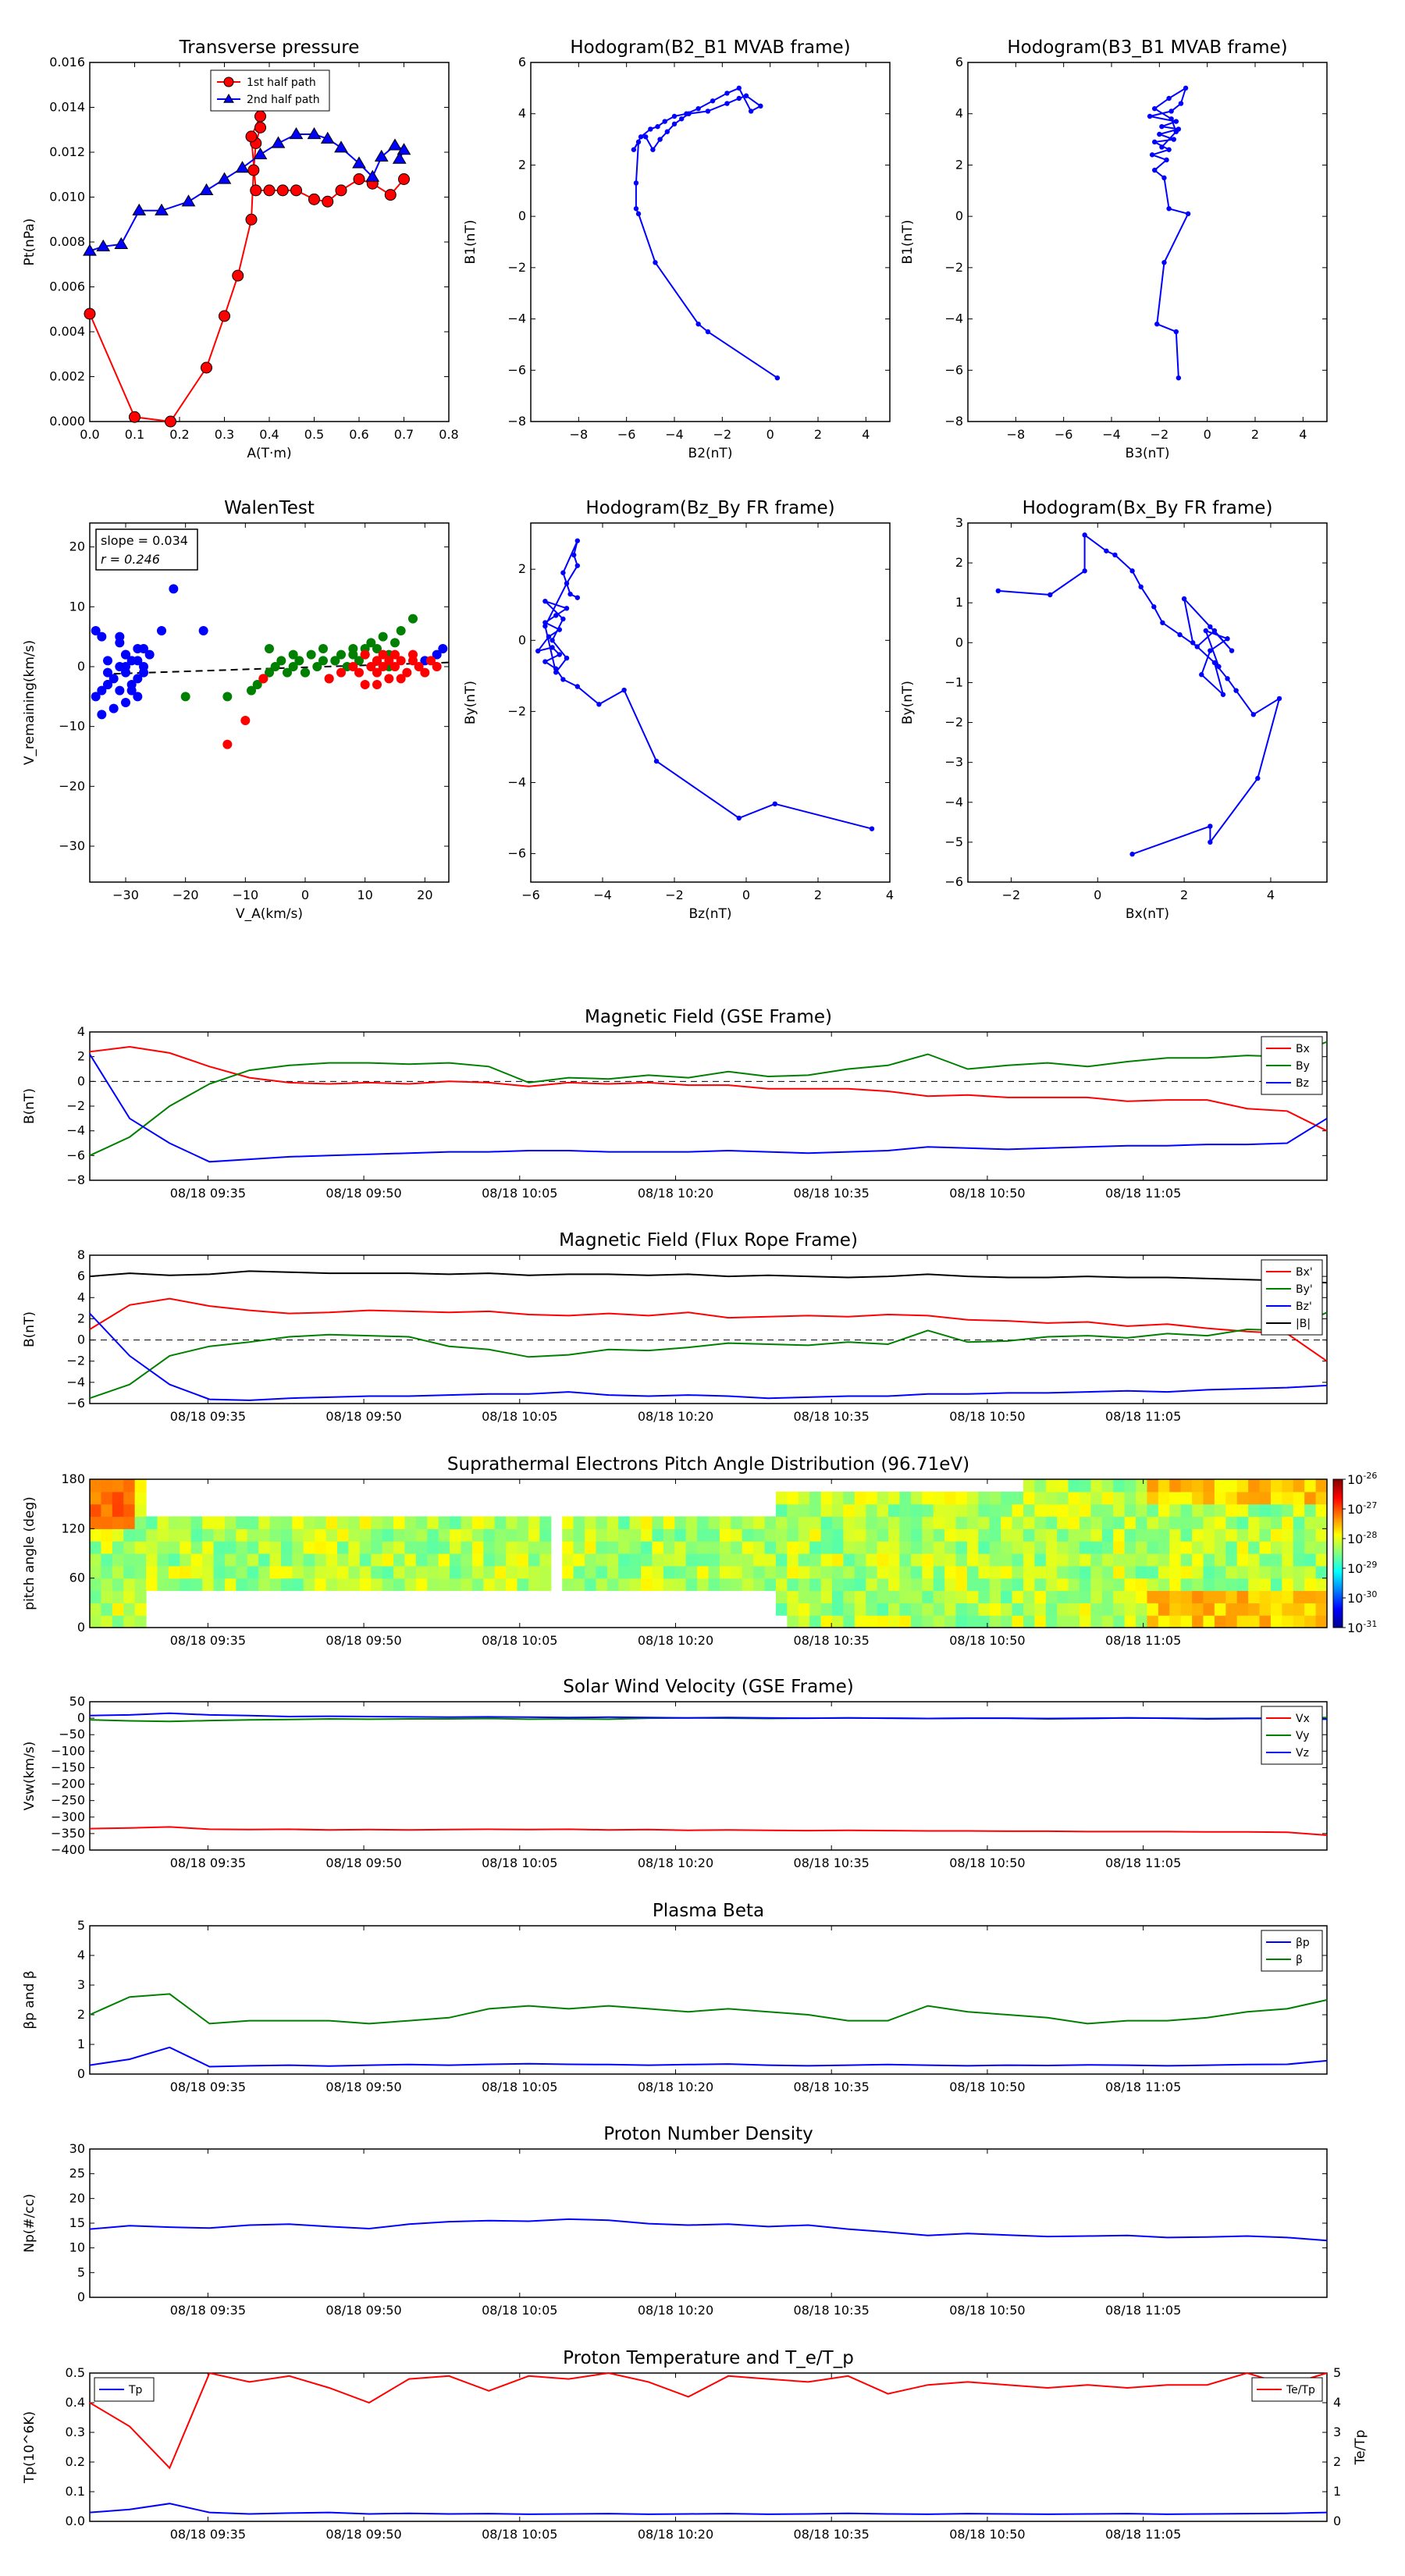 The width and height of the screenshot is (1405, 2576). Describe the element at coordinates (1292, 1951) in the screenshot. I see `beta-legend` at that location.